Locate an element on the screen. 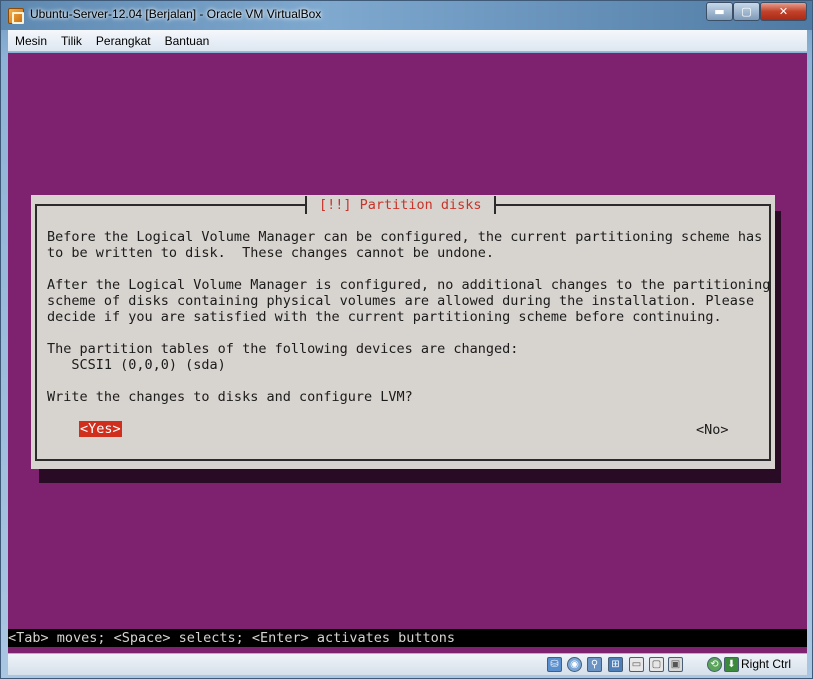  close-button: ✕ is located at coordinates (783, 11).